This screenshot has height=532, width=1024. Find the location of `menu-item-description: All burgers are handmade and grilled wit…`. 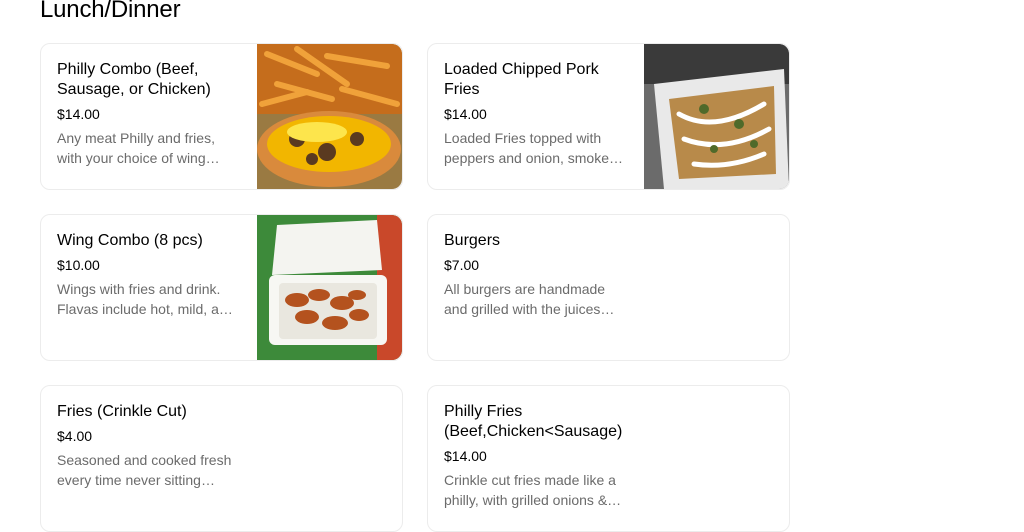

menu-item-description: All burgers are handmade and grilled wit… is located at coordinates (525, 299).